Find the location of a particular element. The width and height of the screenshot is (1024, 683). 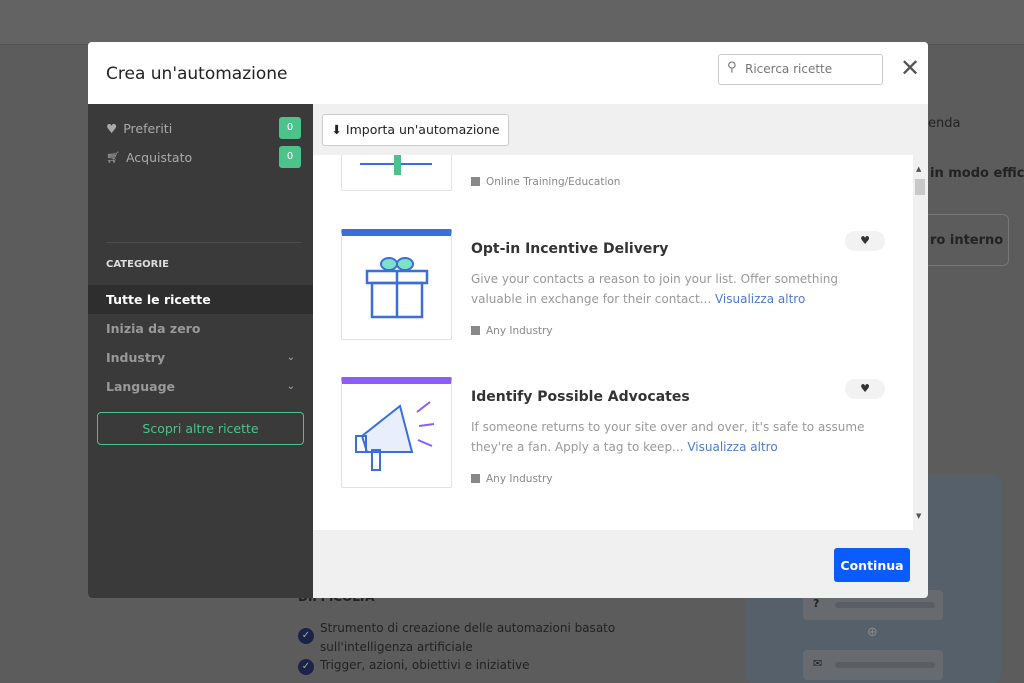

purchased-count-badge: 0 is located at coordinates (290, 157).